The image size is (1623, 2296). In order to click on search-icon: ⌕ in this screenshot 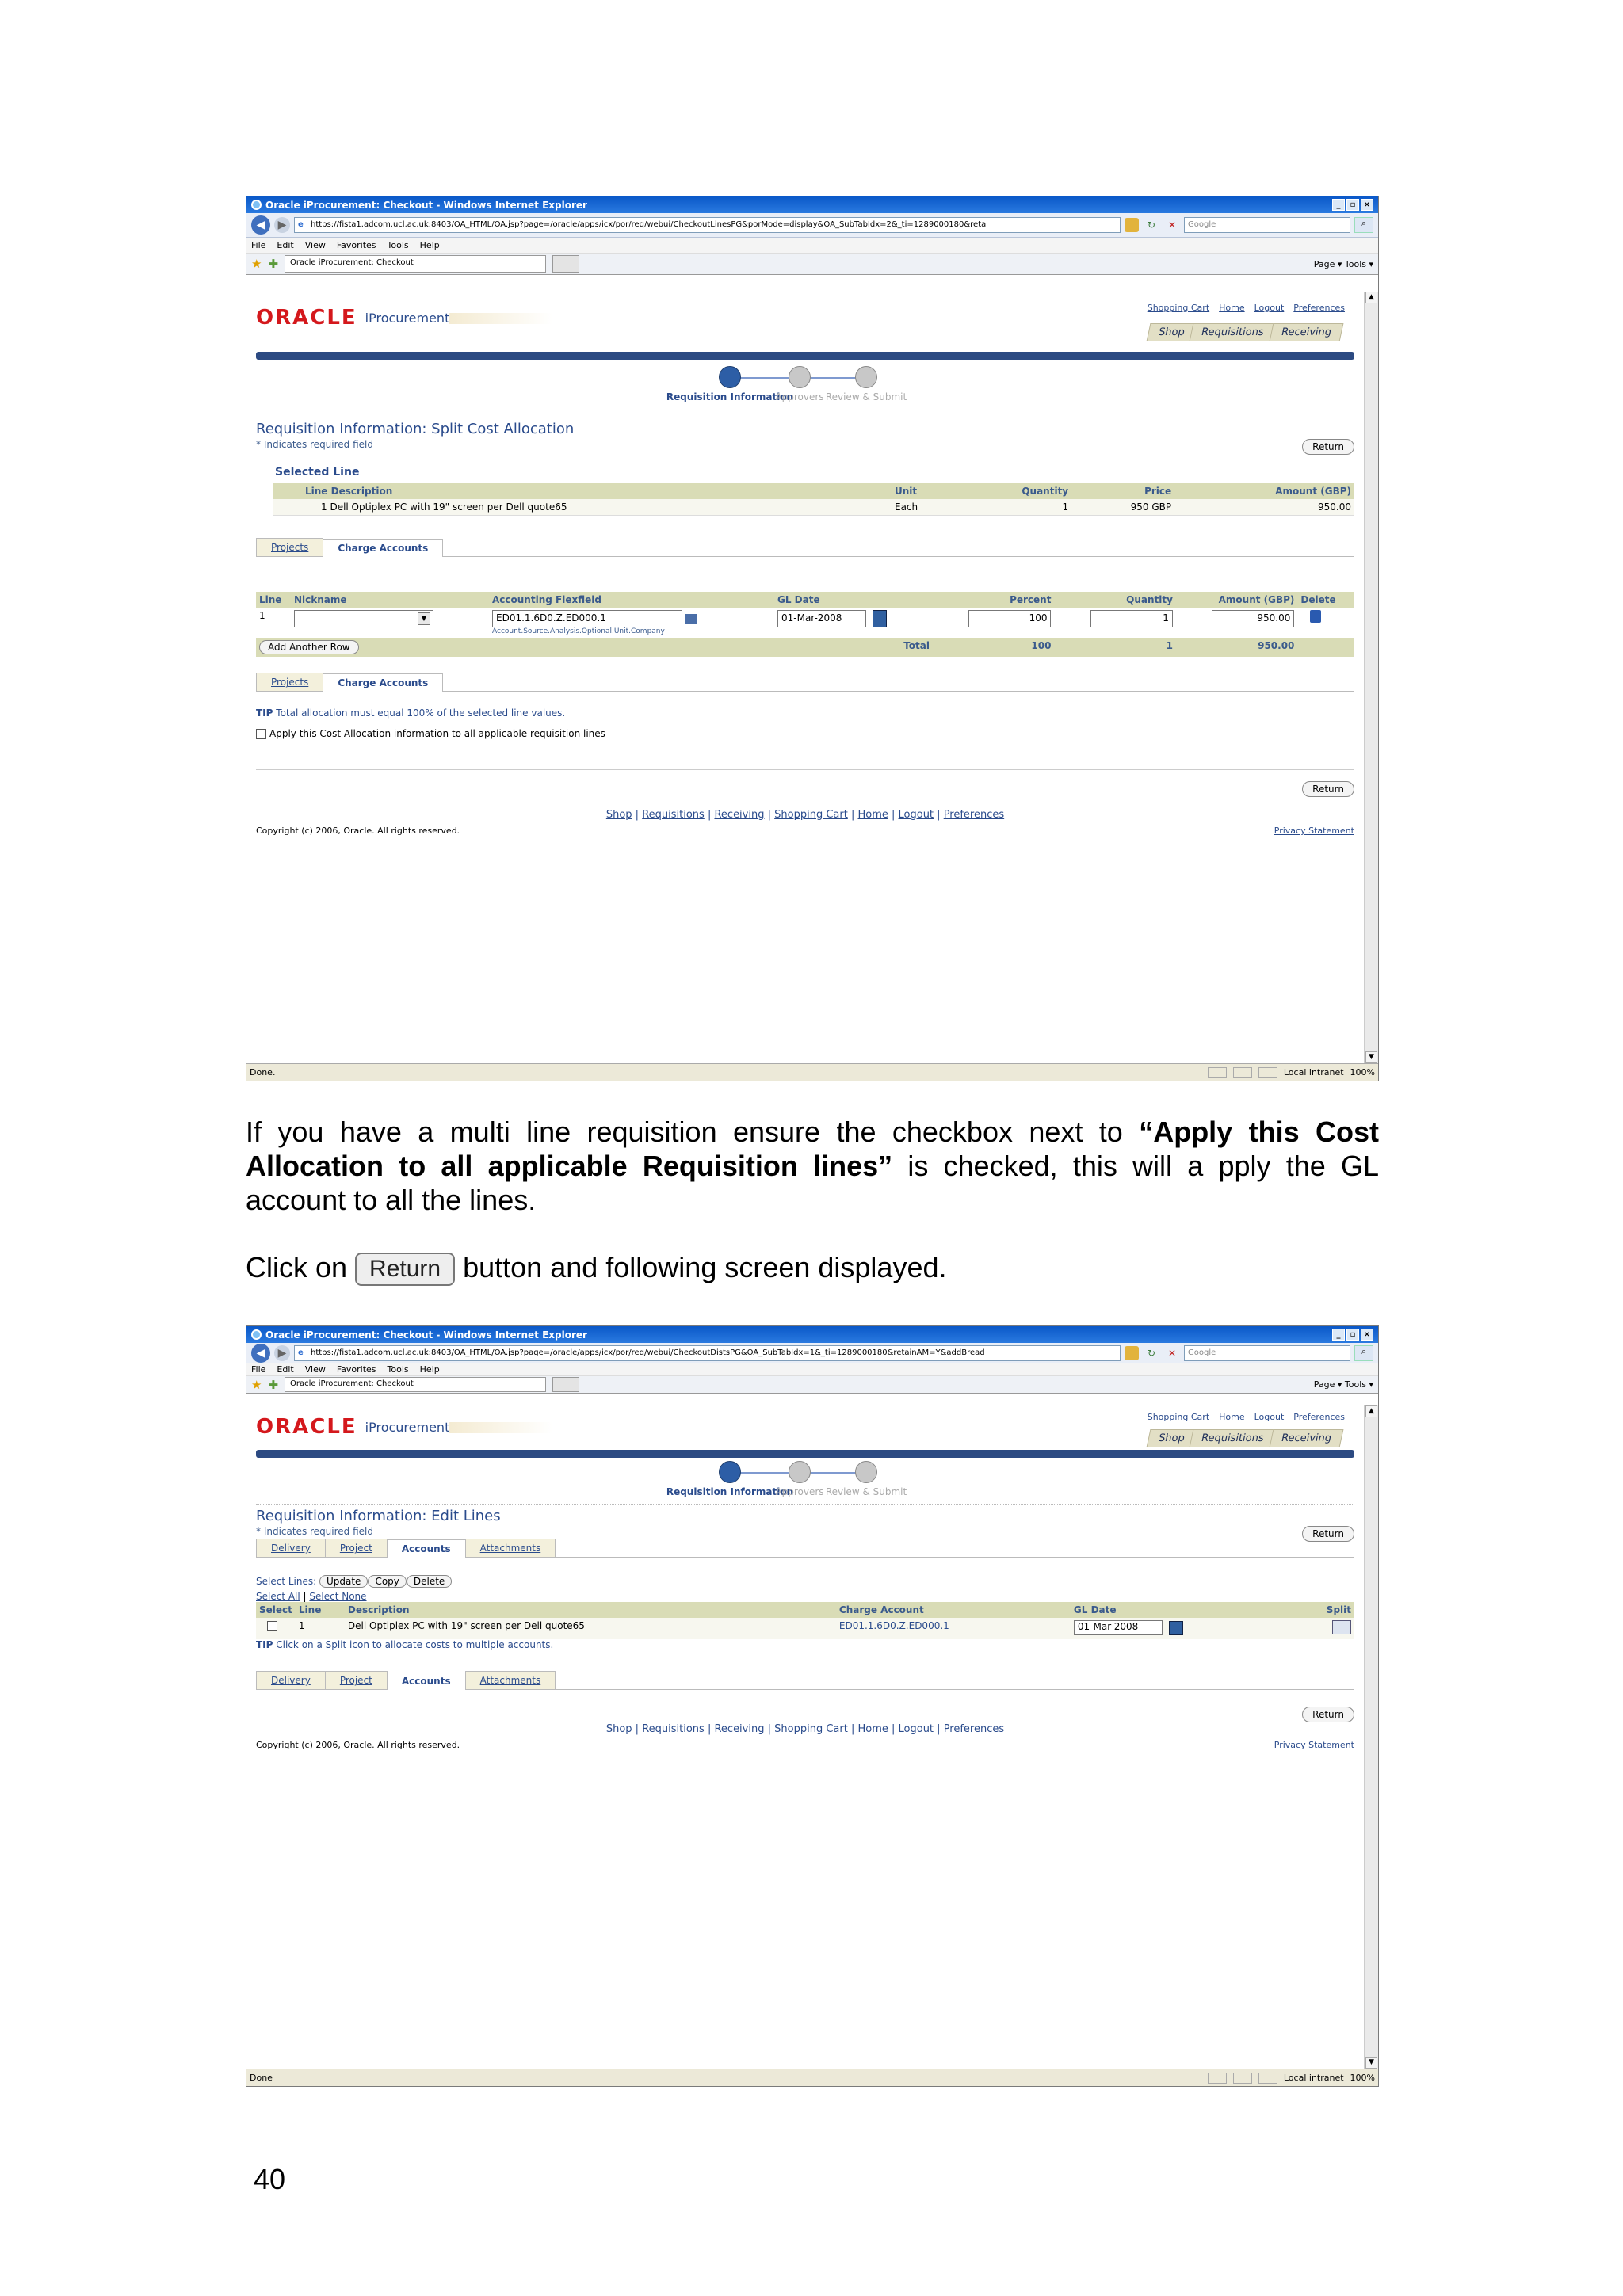, I will do `click(1364, 225)`.